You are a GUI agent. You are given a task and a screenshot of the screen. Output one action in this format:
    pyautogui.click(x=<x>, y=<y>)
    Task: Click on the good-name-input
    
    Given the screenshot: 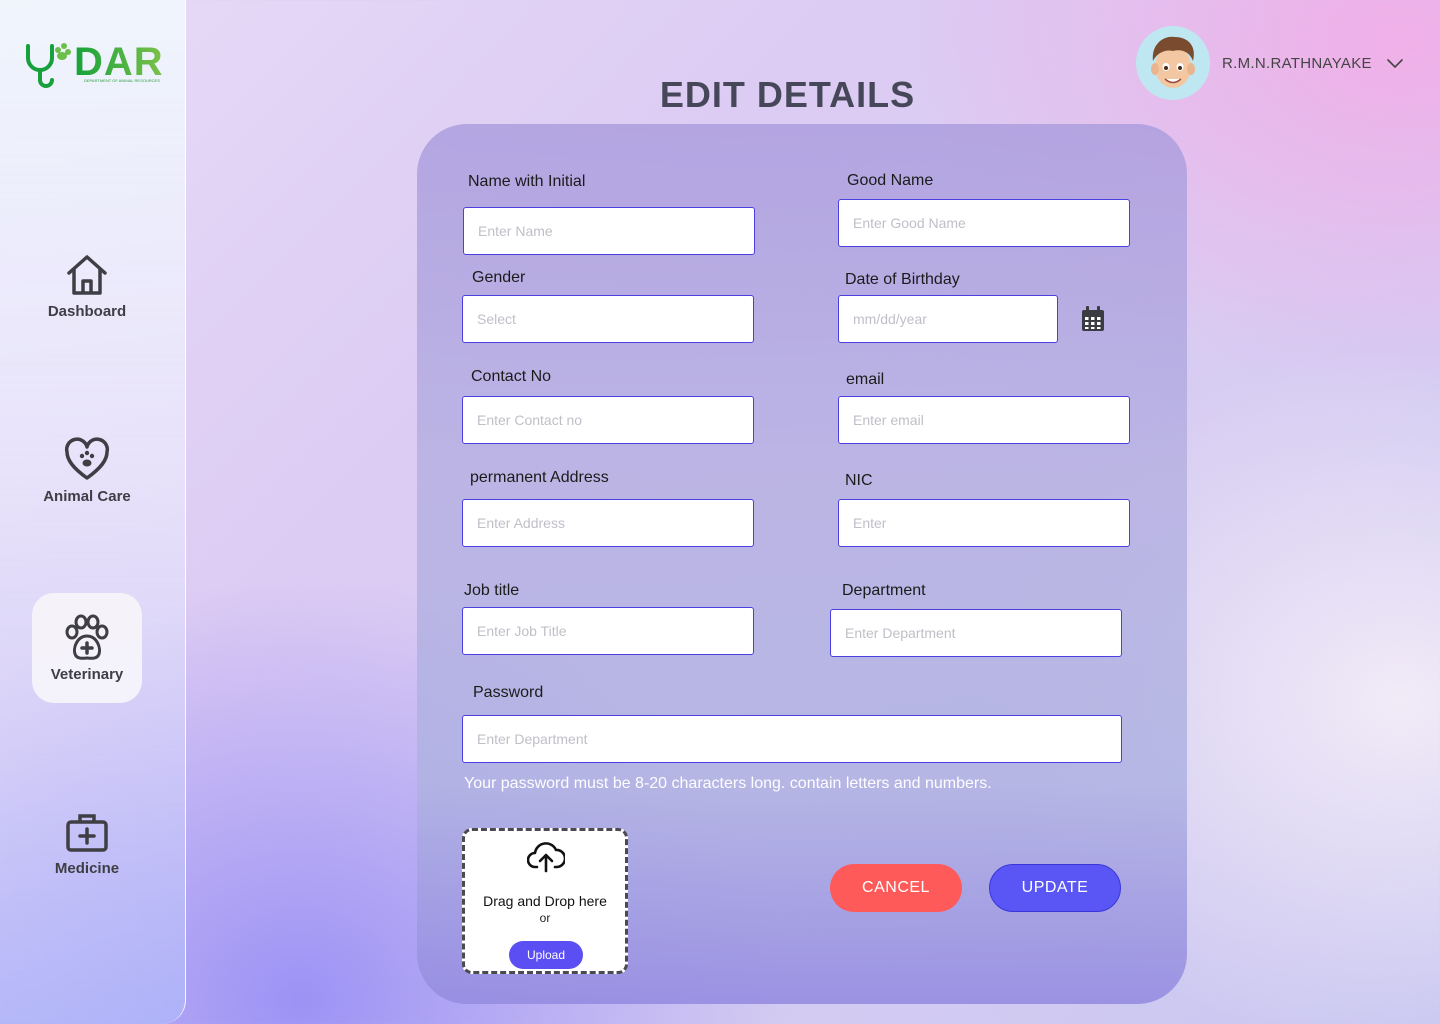 What is the action you would take?
    pyautogui.click(x=984, y=223)
    